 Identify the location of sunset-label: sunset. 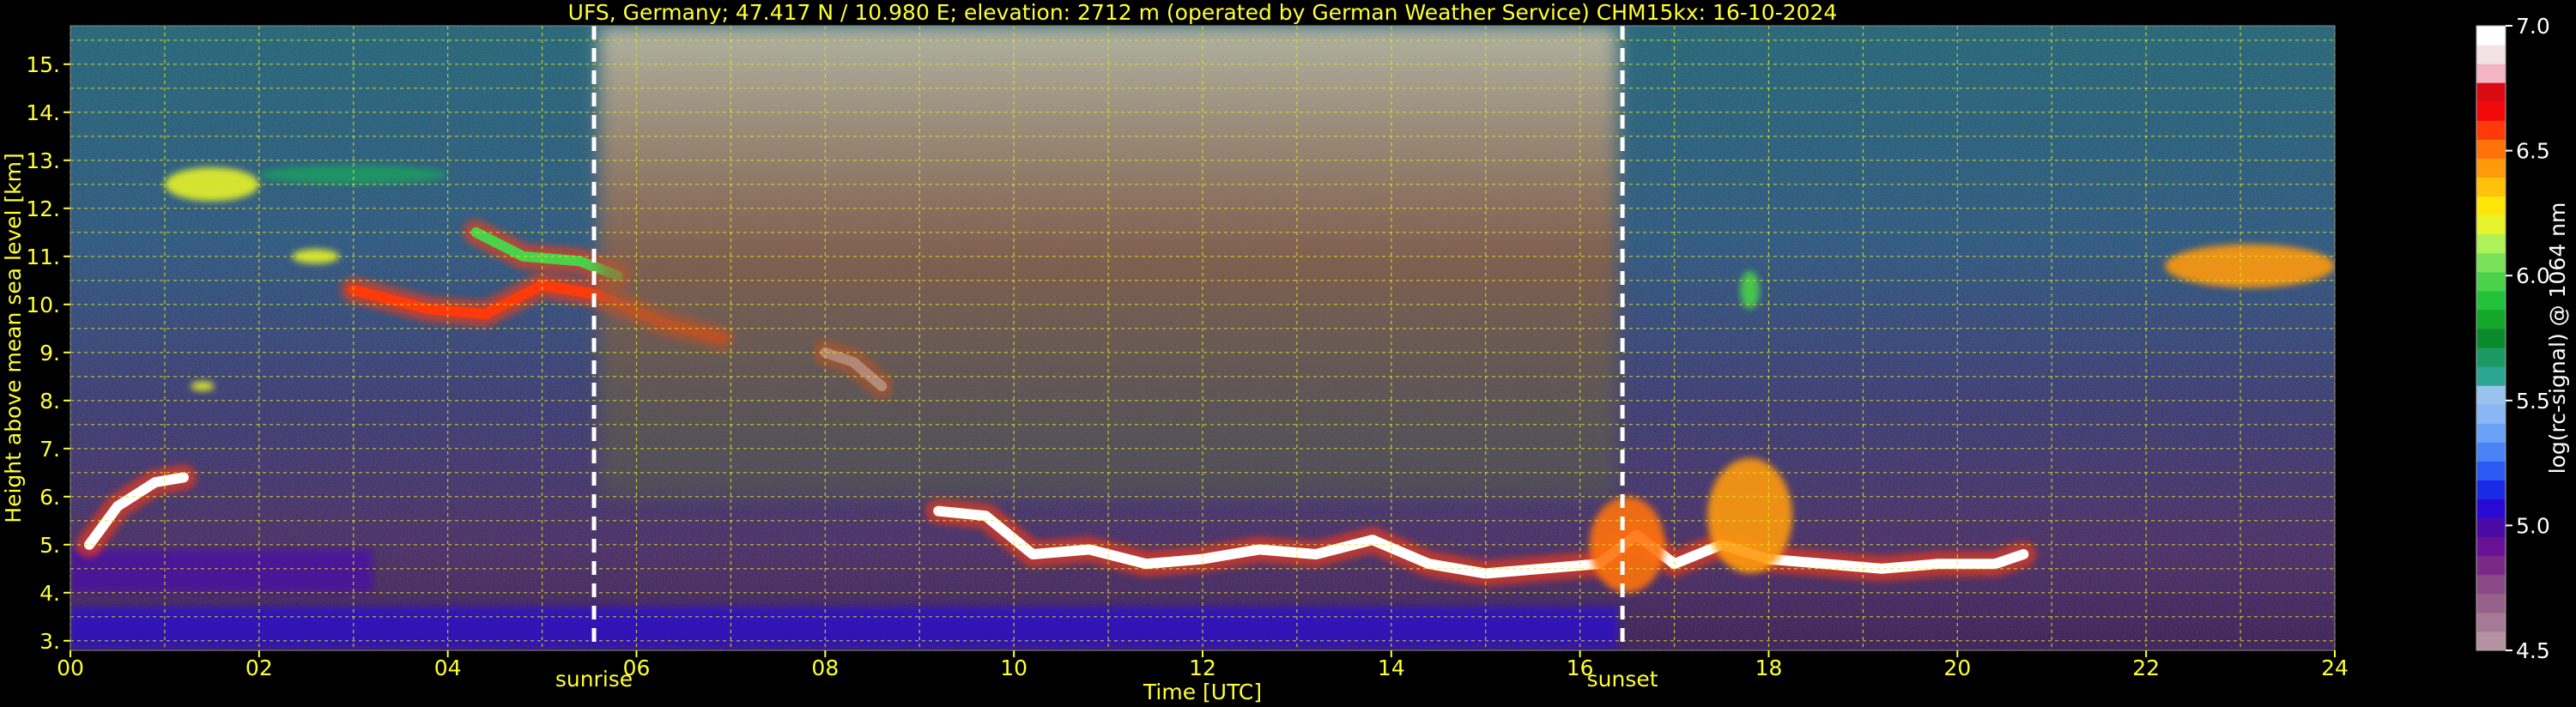
(1622, 679).